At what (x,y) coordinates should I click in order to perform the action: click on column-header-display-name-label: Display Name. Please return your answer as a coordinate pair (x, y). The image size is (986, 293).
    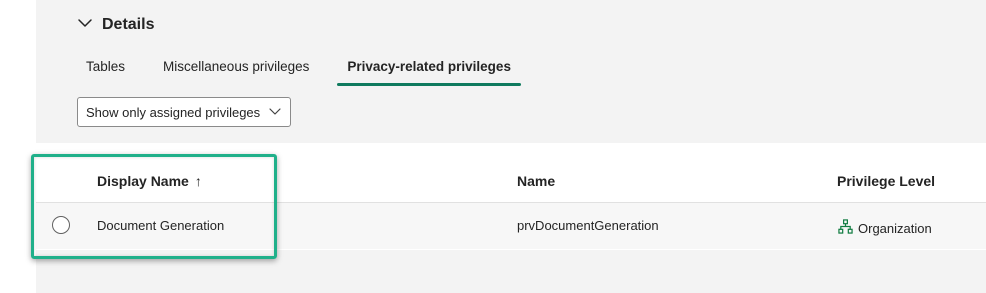
    Looking at the image, I should click on (143, 181).